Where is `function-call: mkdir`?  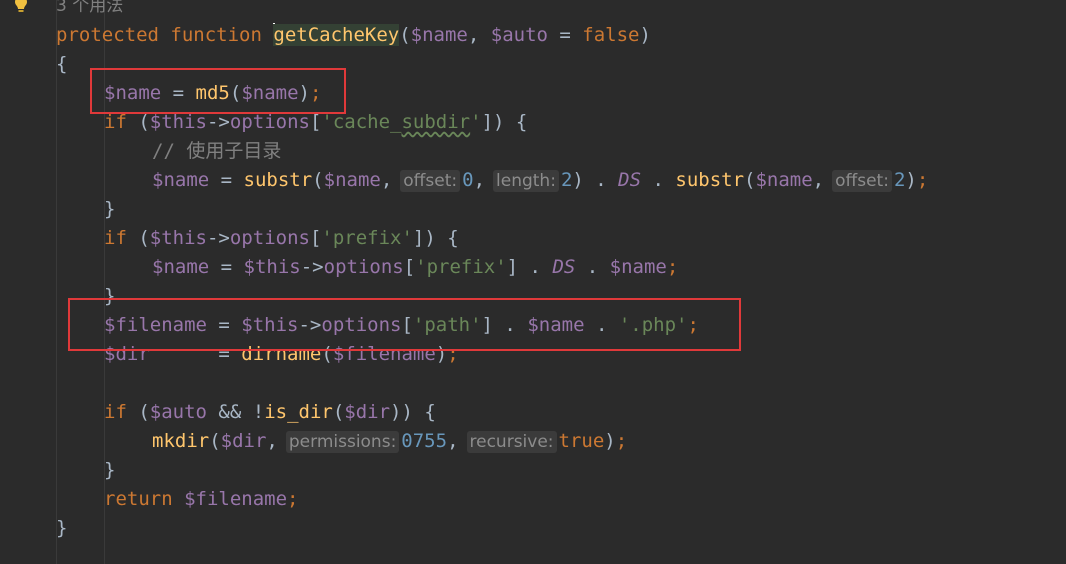 function-call: mkdir is located at coordinates (181, 441).